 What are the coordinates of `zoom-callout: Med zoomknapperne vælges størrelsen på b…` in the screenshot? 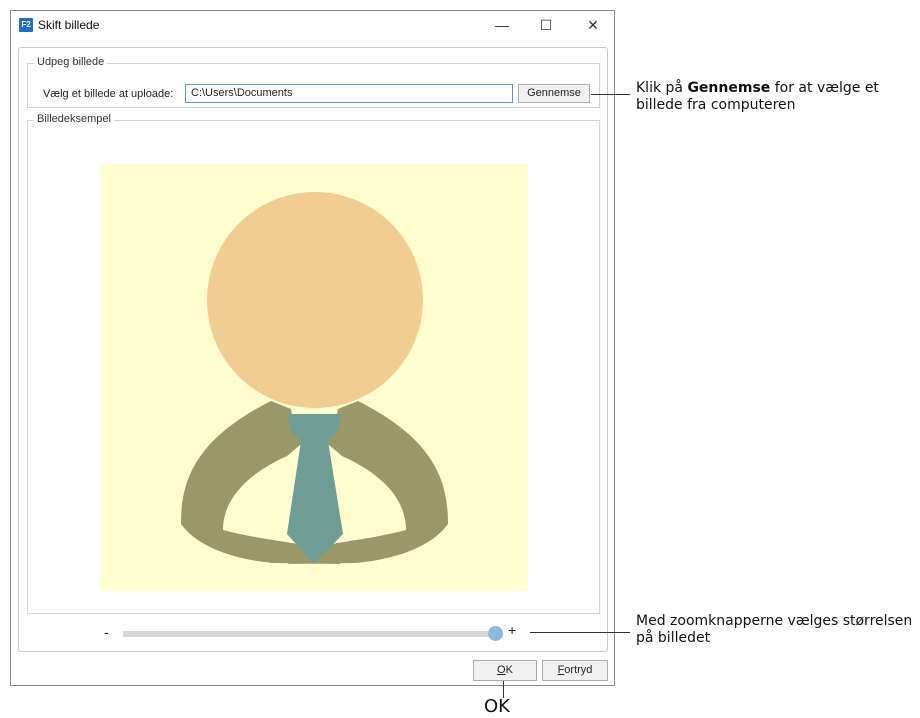 It's located at (774, 629).